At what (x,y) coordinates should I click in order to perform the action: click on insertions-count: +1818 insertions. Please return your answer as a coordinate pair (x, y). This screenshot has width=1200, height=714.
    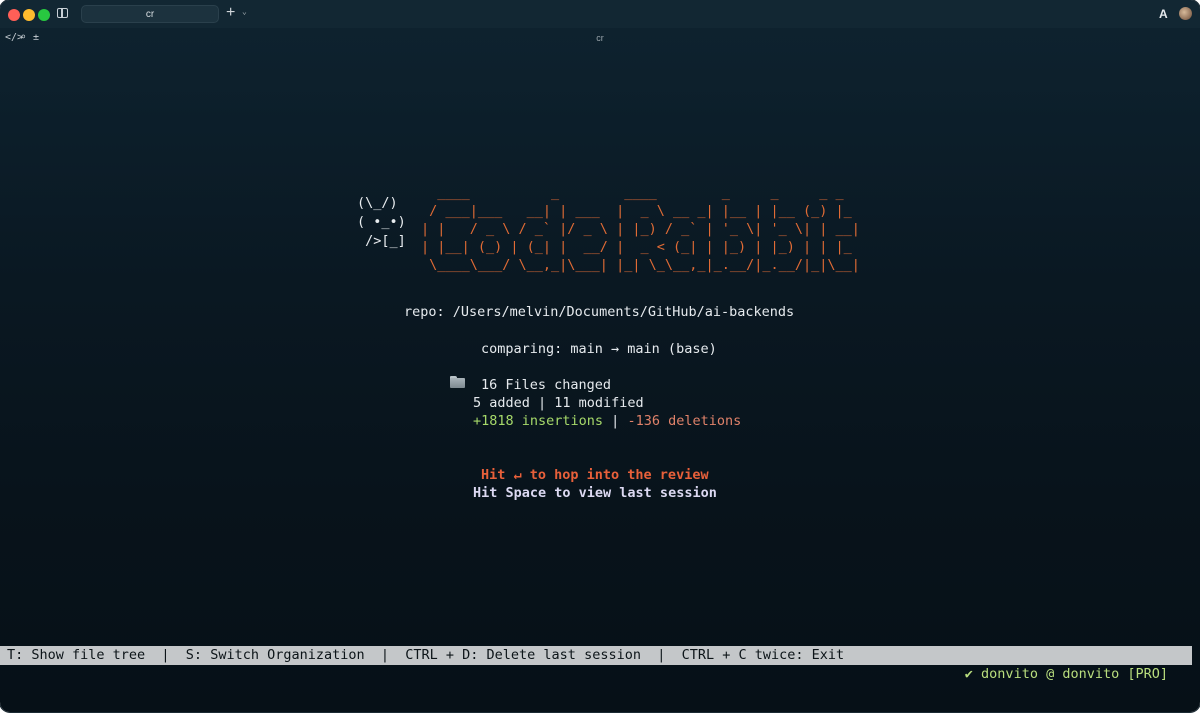
    Looking at the image, I should click on (538, 421).